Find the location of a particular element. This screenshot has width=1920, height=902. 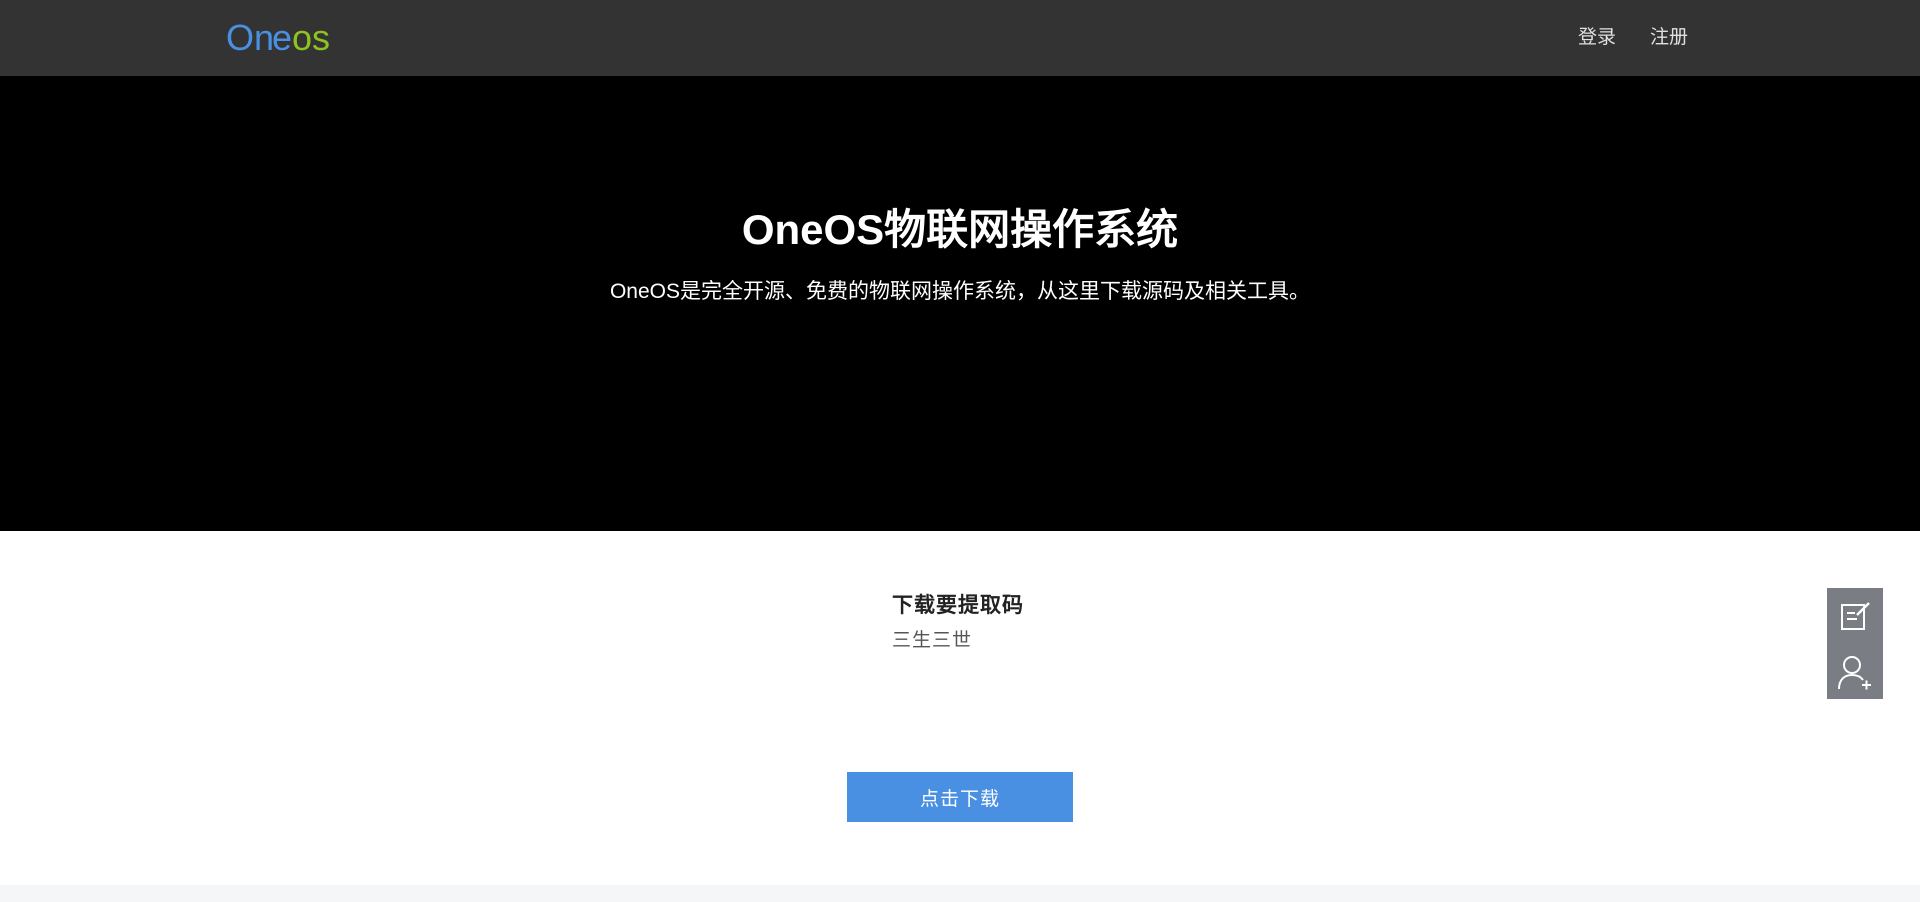

logo-part-one: On is located at coordinates (250, 38).